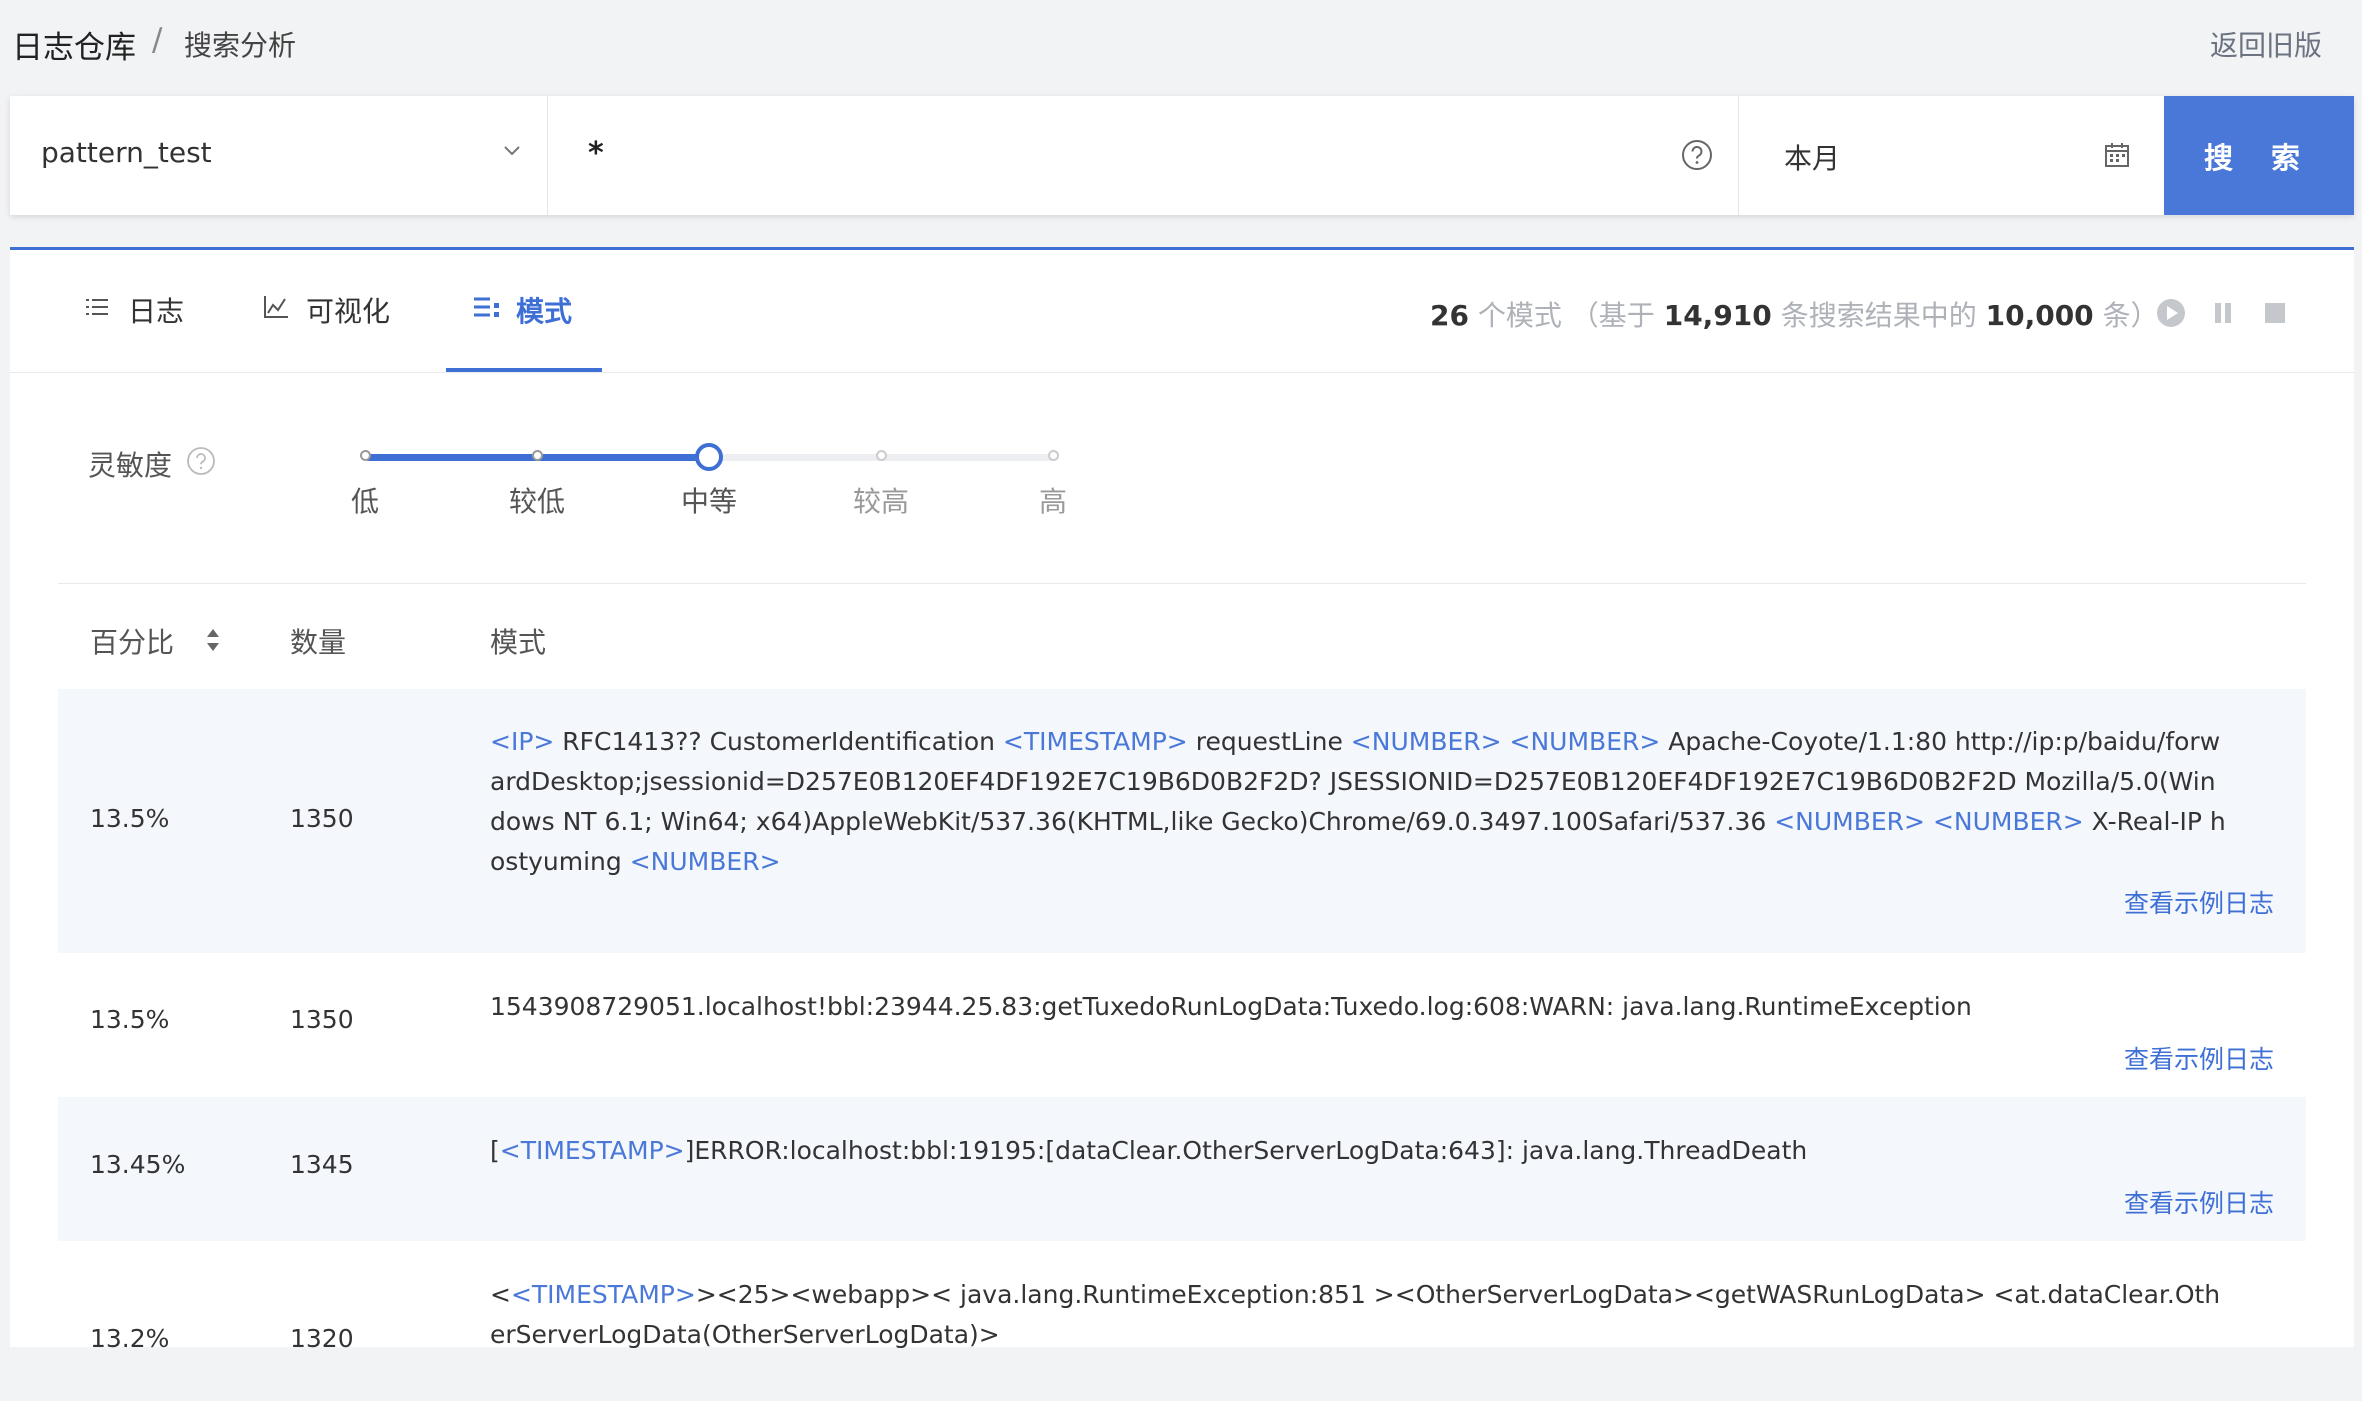 This screenshot has height=1401, width=2362. Describe the element at coordinates (486, 307) in the screenshot. I see `pattern-icon` at that location.